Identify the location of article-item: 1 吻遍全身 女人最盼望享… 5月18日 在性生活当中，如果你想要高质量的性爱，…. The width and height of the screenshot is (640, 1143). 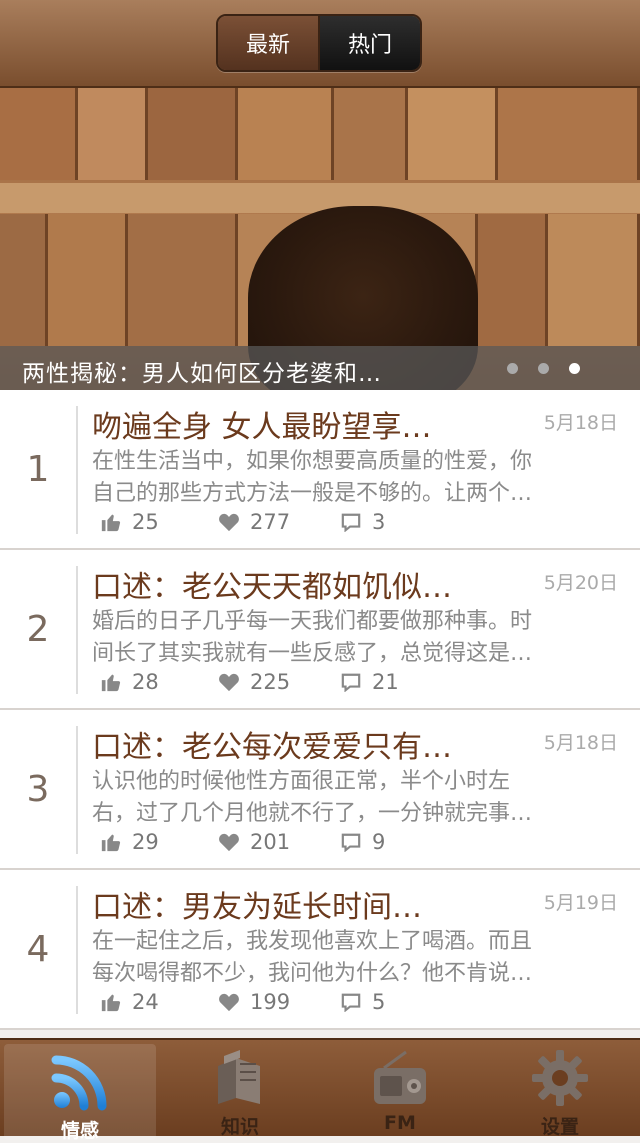
(320, 470).